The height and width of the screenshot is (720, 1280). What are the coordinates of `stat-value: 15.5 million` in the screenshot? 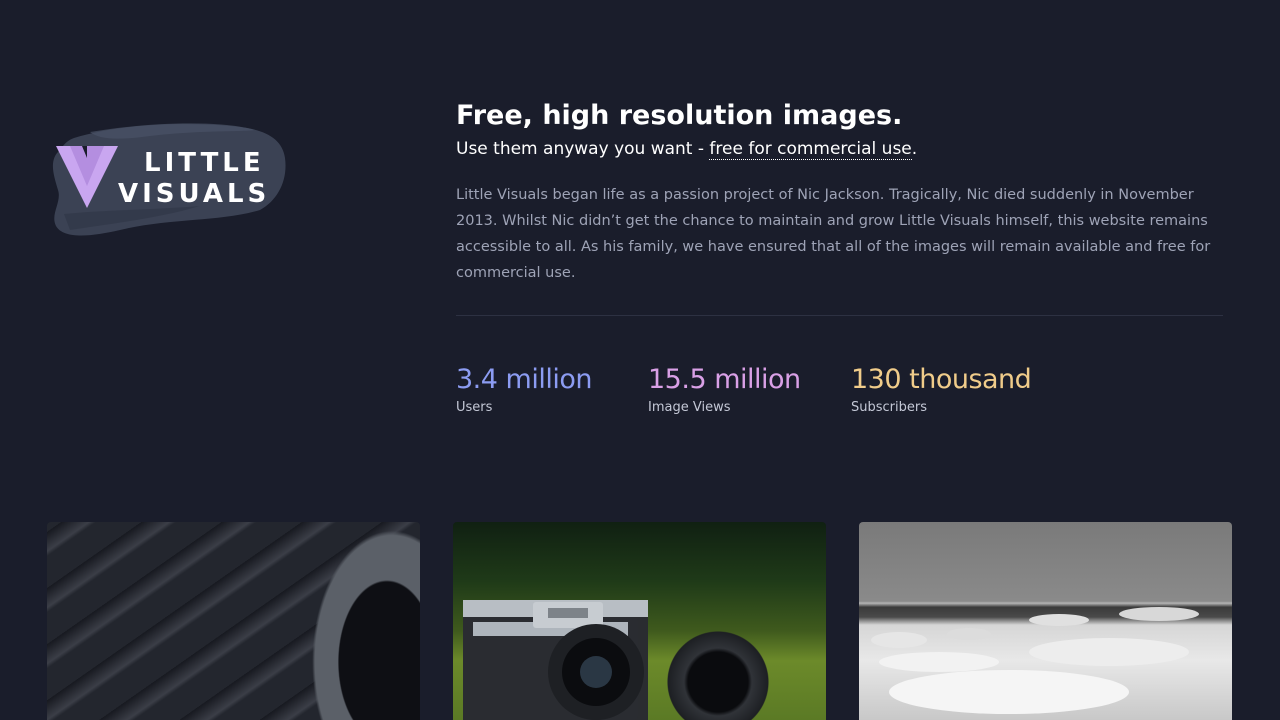 It's located at (724, 379).